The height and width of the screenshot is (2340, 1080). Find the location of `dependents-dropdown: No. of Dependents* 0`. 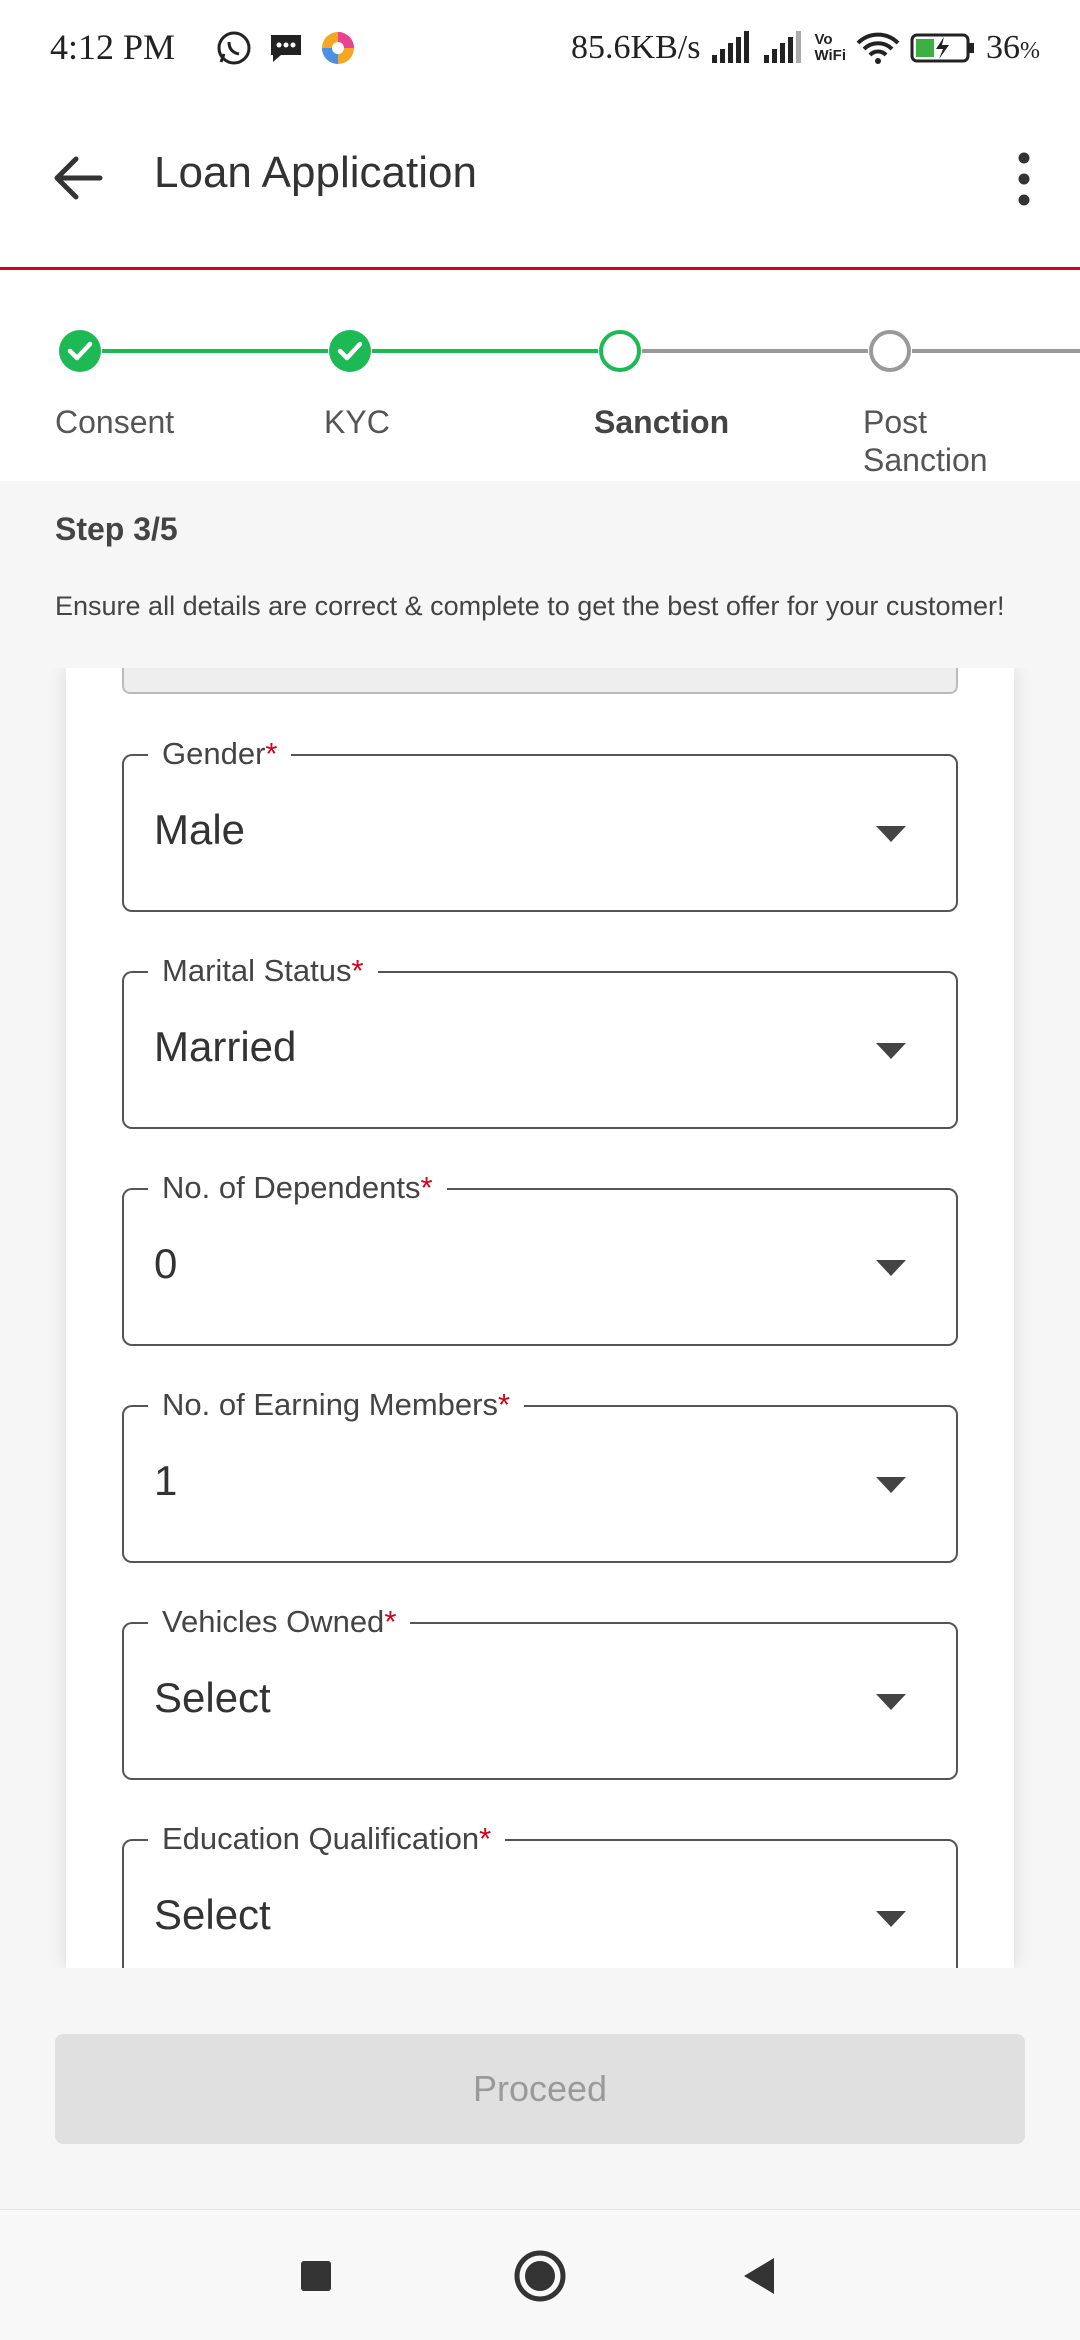

dependents-dropdown: No. of Dependents* 0 is located at coordinates (540, 1256).